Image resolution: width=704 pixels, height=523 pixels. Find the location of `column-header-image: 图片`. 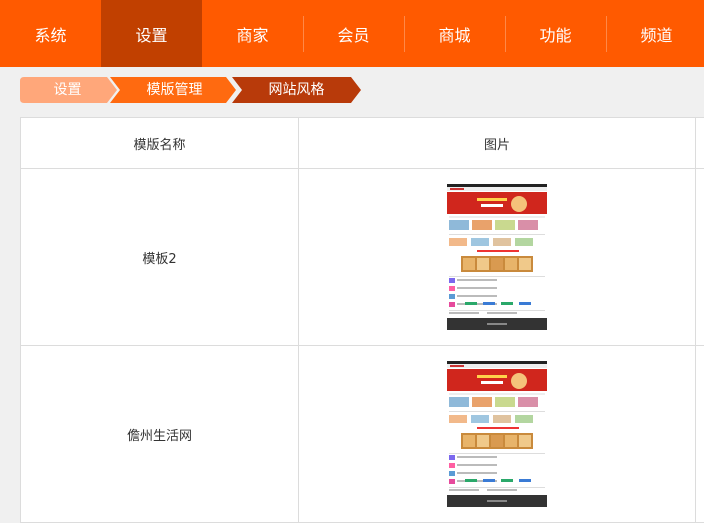

column-header-image: 图片 is located at coordinates (497, 143).